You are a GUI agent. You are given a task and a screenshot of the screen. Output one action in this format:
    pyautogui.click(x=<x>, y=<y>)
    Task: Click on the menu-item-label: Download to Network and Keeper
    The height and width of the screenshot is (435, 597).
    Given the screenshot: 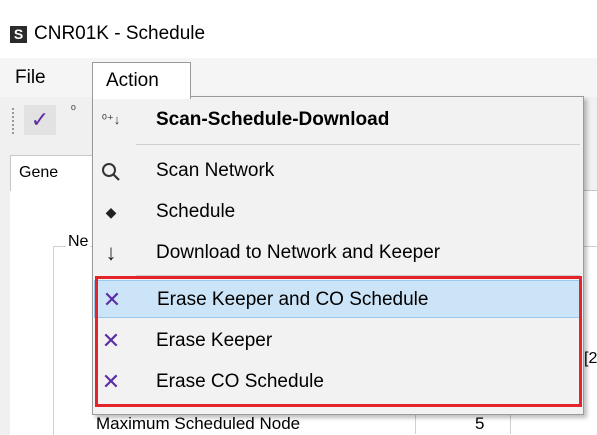 What is the action you would take?
    pyautogui.click(x=298, y=252)
    